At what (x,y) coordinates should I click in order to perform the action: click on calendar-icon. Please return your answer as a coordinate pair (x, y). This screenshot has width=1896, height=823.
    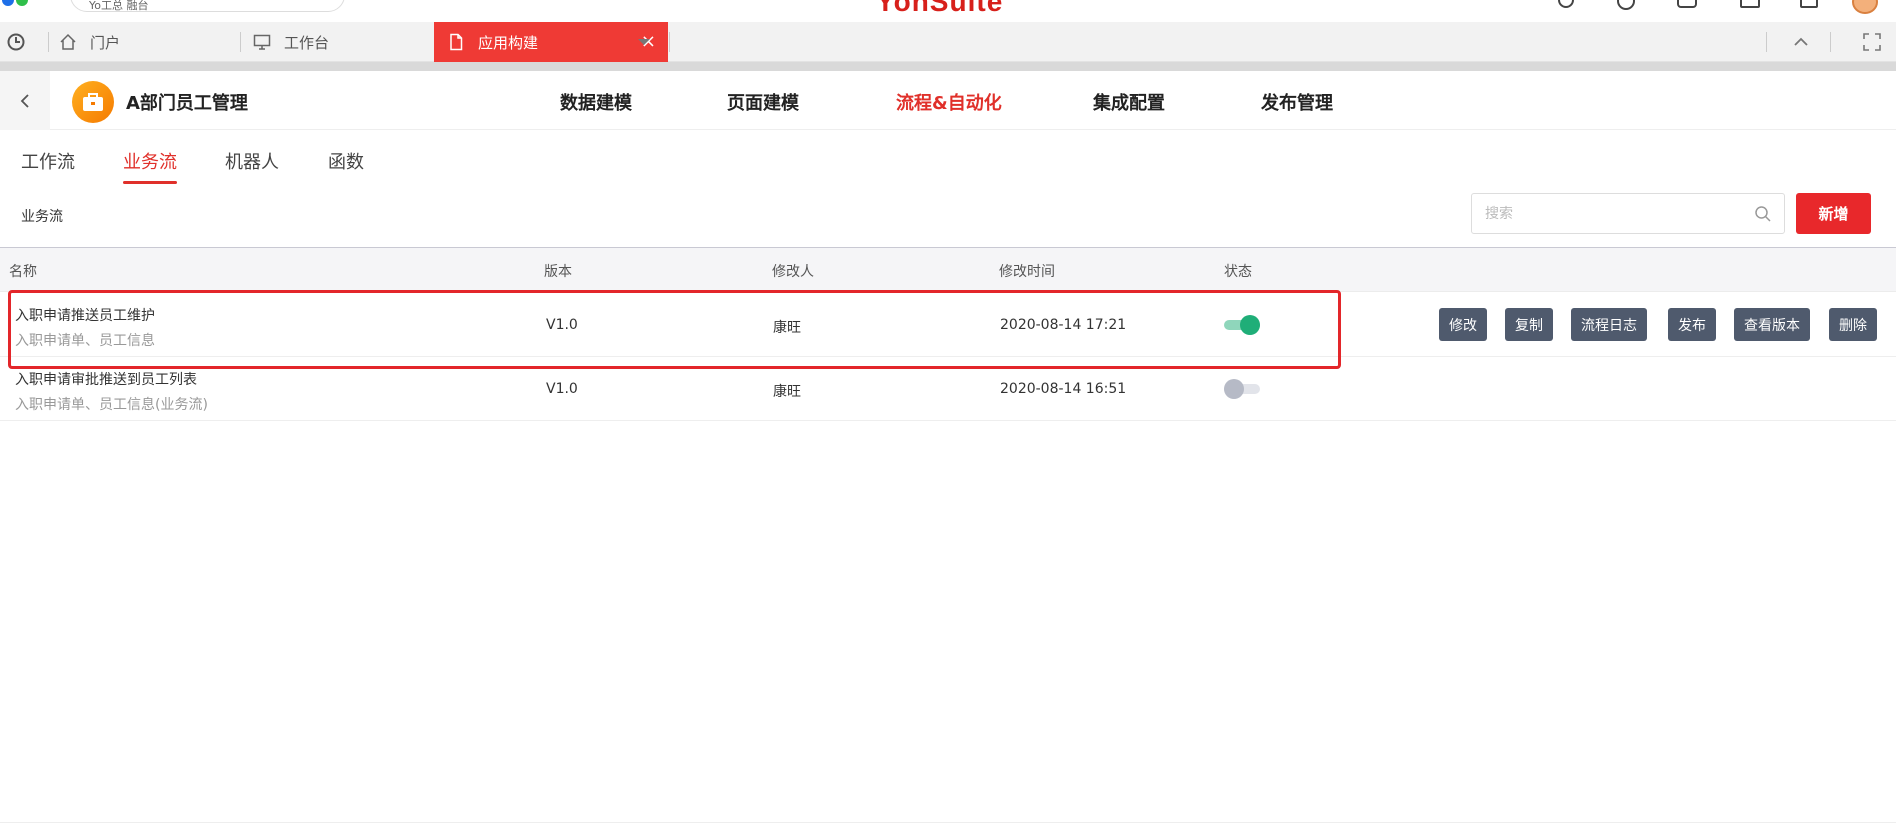
    Looking at the image, I should click on (1809, 4).